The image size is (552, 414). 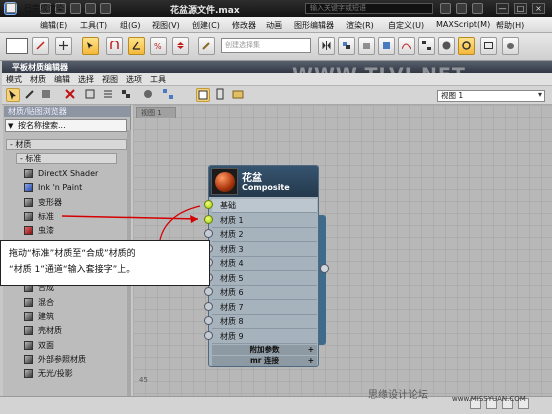 What do you see at coordinates (169, 95) in the screenshot?
I see `layout-all-tool` at bounding box center [169, 95].